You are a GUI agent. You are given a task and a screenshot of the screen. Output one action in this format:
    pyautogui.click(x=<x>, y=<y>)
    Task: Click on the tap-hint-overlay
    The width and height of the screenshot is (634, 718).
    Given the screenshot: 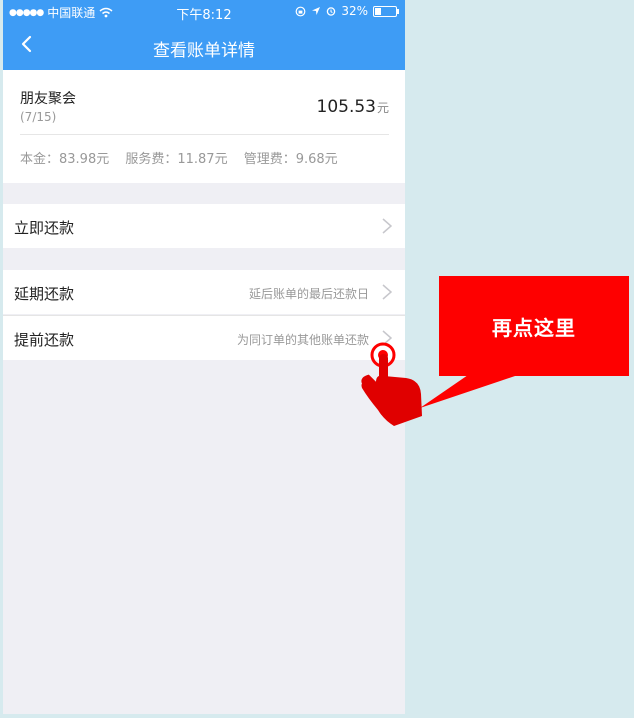 What is the action you would take?
    pyautogui.click(x=439, y=384)
    